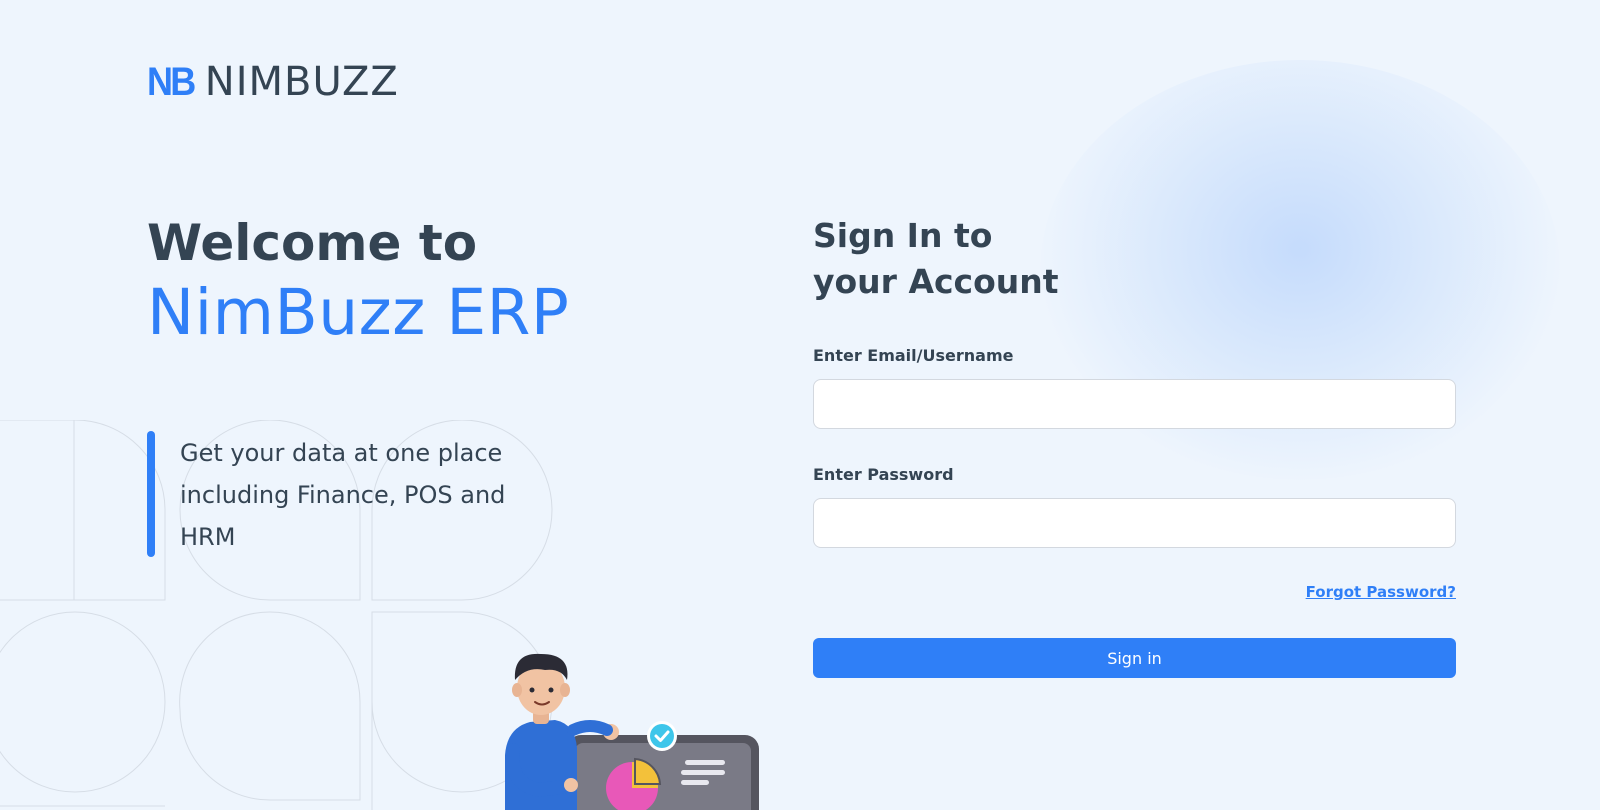 This screenshot has width=1600, height=810. I want to click on logo-text: NIMBUZZ, so click(301, 82).